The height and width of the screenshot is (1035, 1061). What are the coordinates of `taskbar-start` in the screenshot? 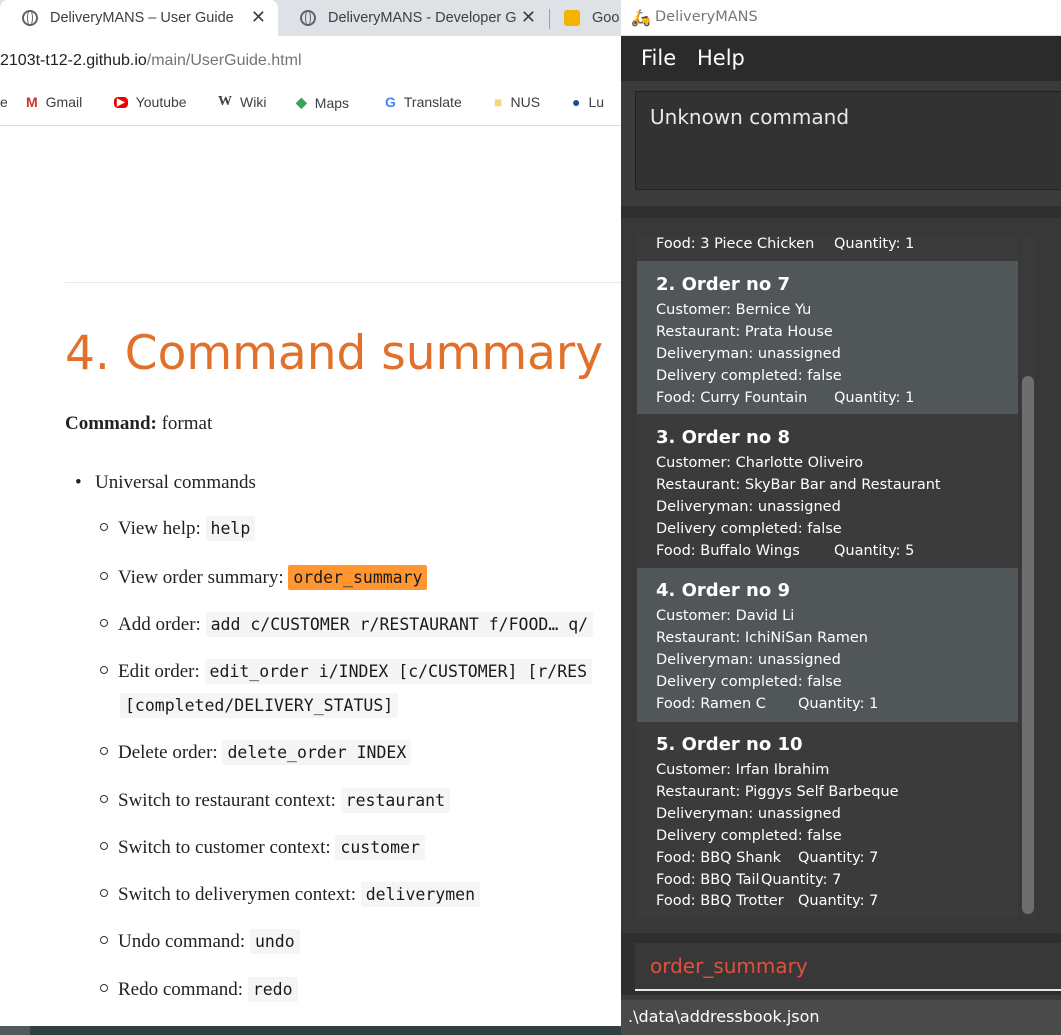 It's located at (15, 1030).